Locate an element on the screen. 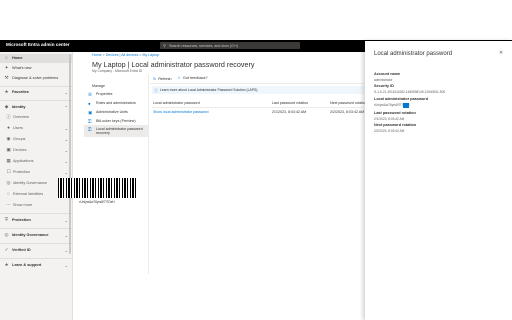 This screenshot has height=320, width=512. sidebar-item-label: Home is located at coordinates (17, 58).